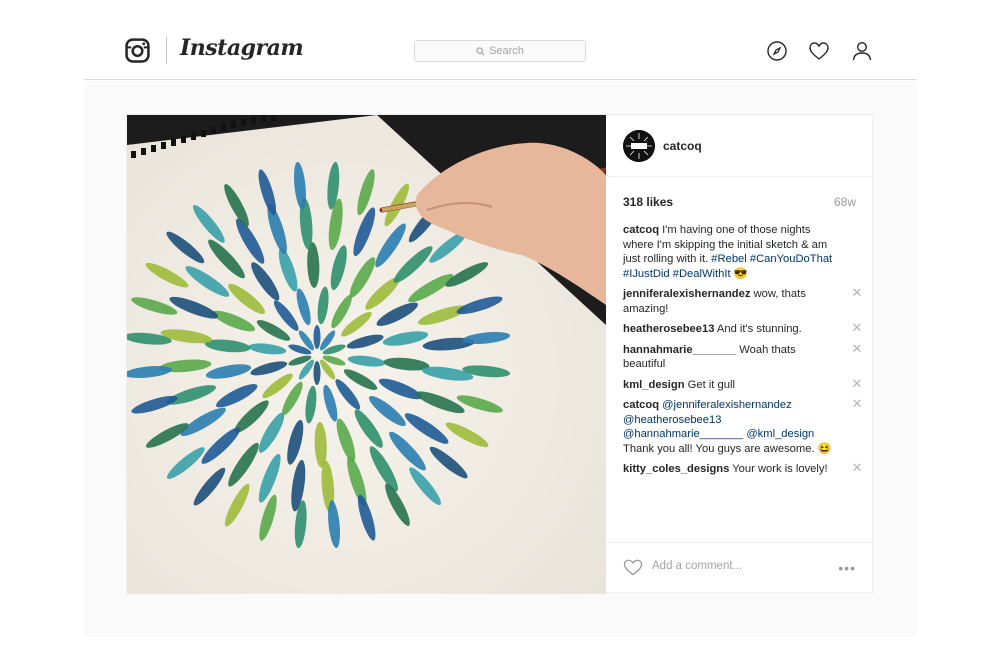  Describe the element at coordinates (743, 385) in the screenshot. I see `comment-item: kml_design Get it gull ✕` at that location.